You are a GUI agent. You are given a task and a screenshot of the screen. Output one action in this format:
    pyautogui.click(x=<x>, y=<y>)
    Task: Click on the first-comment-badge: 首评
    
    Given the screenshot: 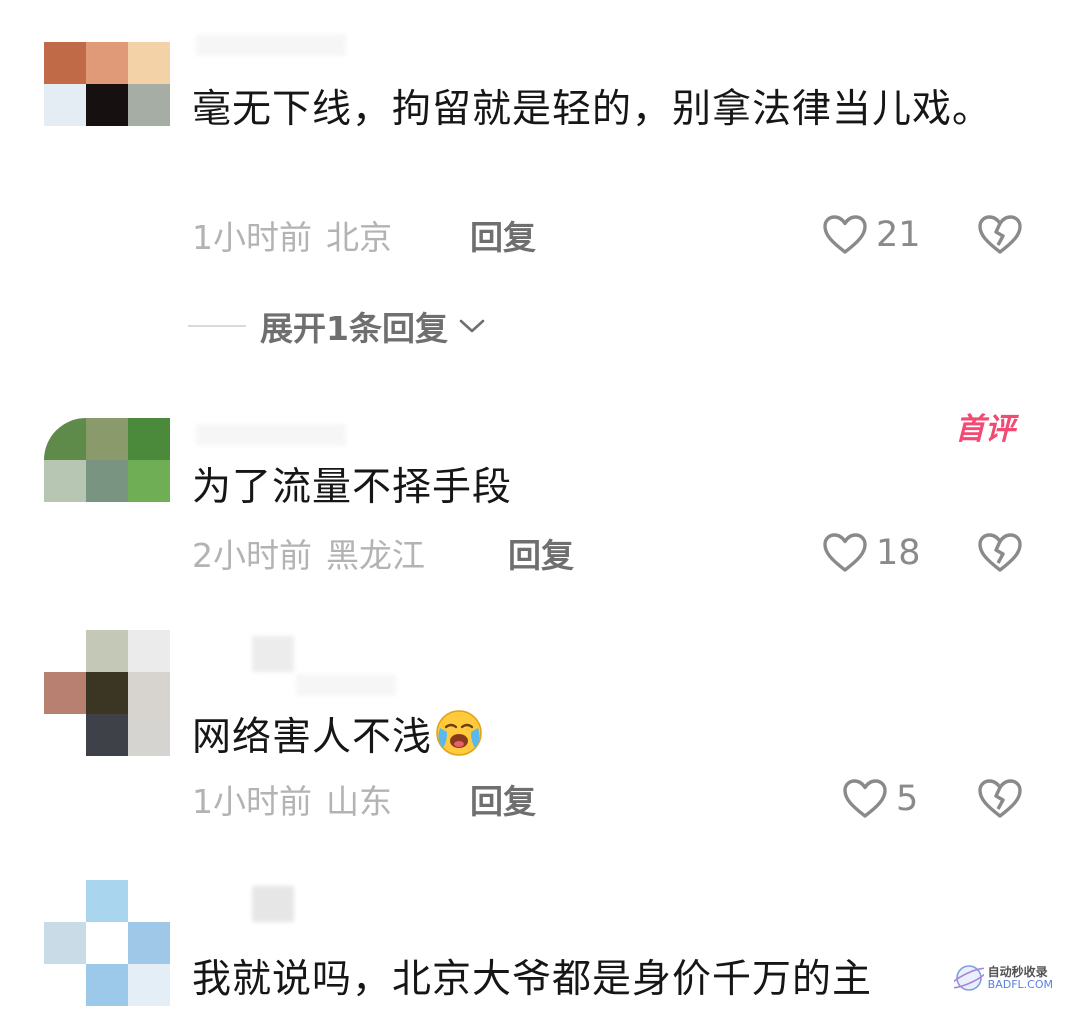 What is the action you would take?
    pyautogui.click(x=977, y=426)
    